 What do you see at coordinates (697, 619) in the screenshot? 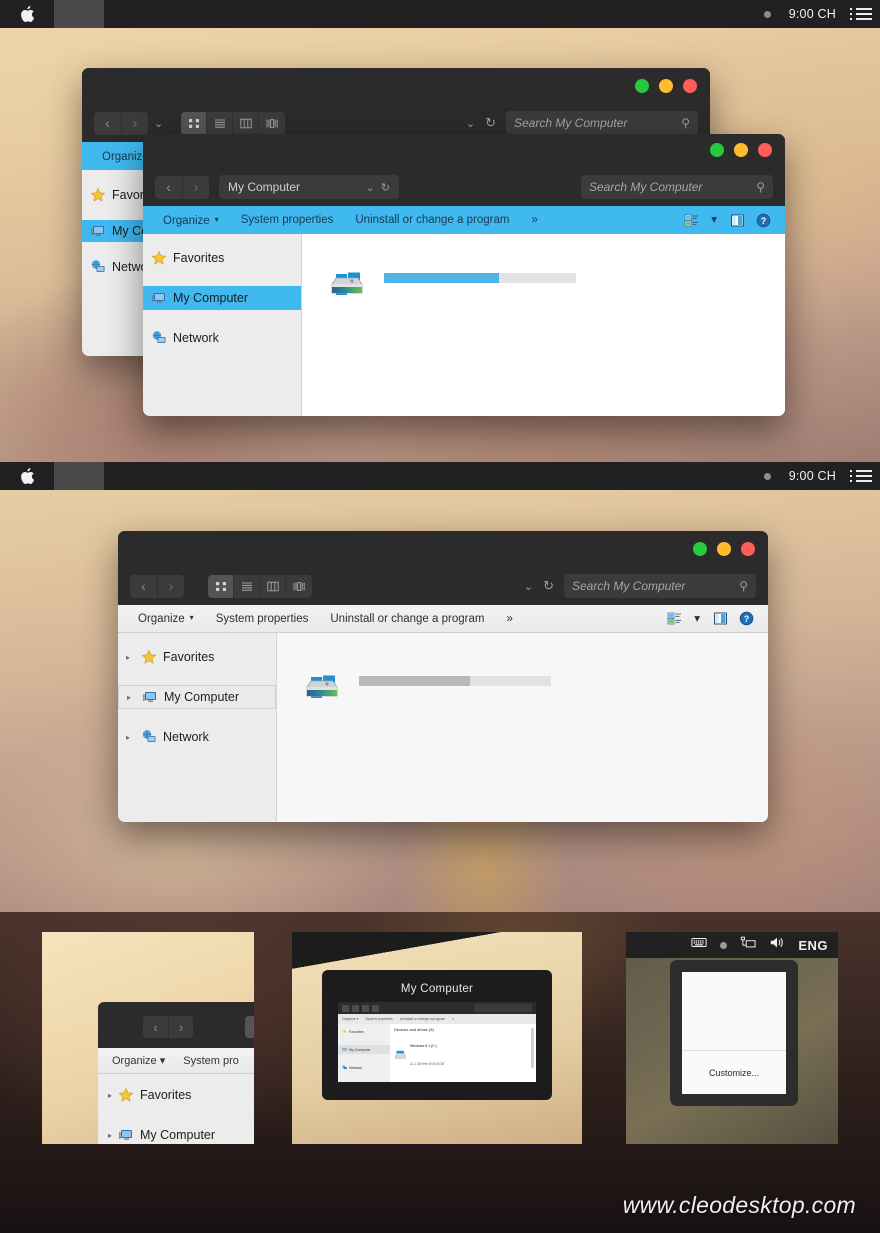
I see `view-options-caret: ▾` at bounding box center [697, 619].